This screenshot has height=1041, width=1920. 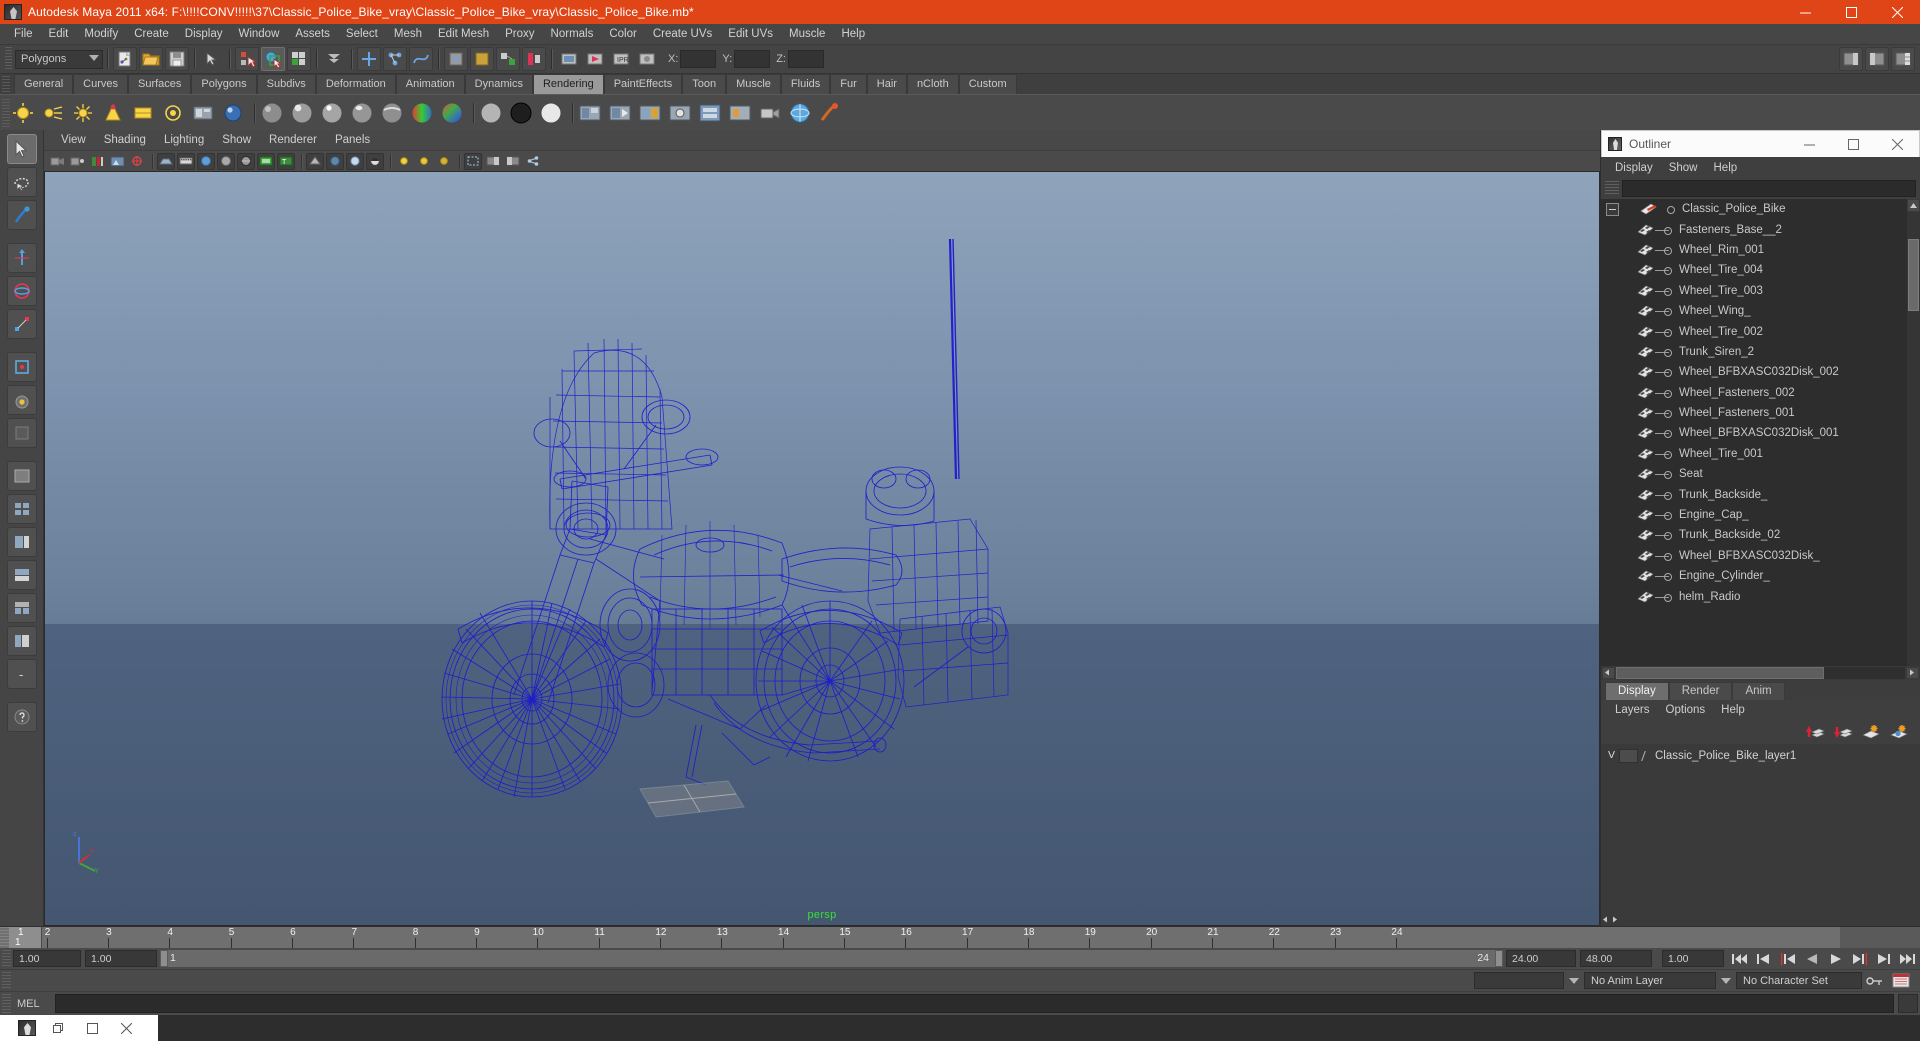 What do you see at coordinates (1853, 144) in the screenshot?
I see `outliner-maximize-icon` at bounding box center [1853, 144].